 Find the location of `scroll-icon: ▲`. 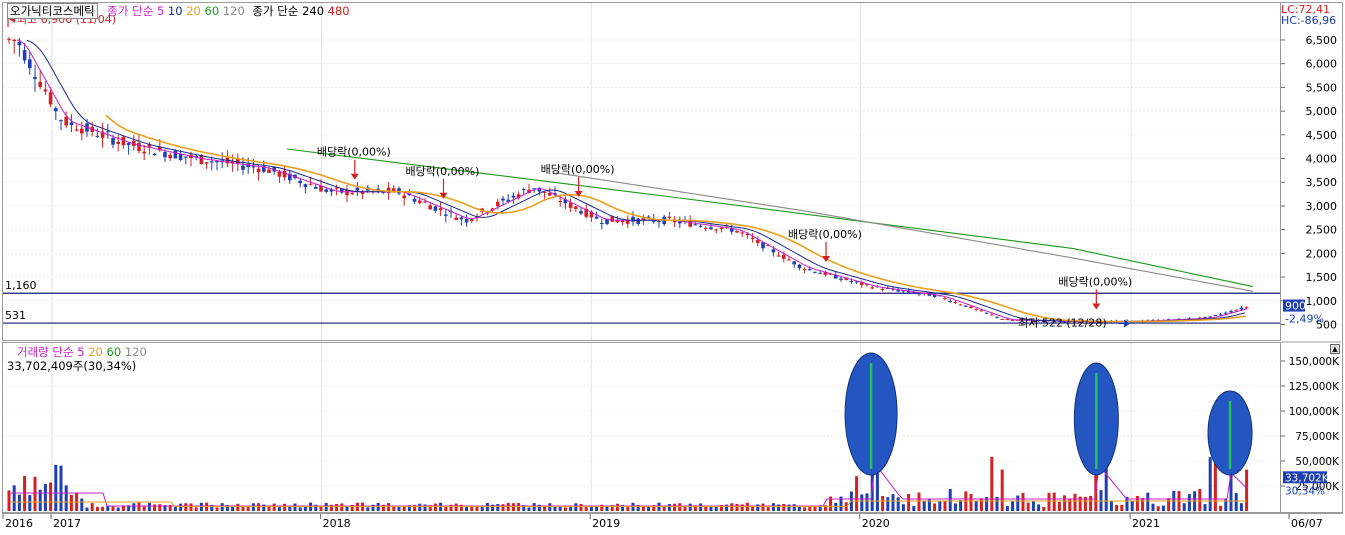

scroll-icon: ▲ is located at coordinates (1335, 349).